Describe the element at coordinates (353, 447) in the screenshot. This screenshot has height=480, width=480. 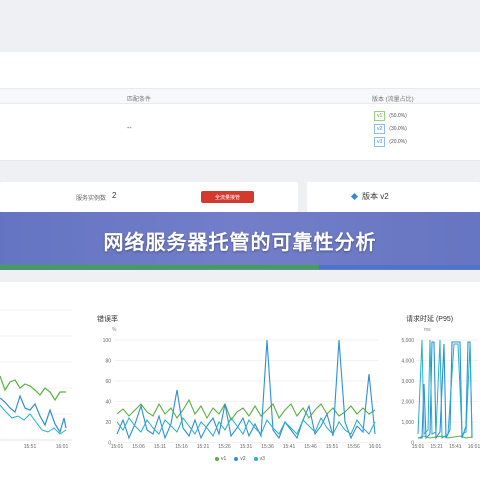
I see `x-tick: 15:56` at that location.